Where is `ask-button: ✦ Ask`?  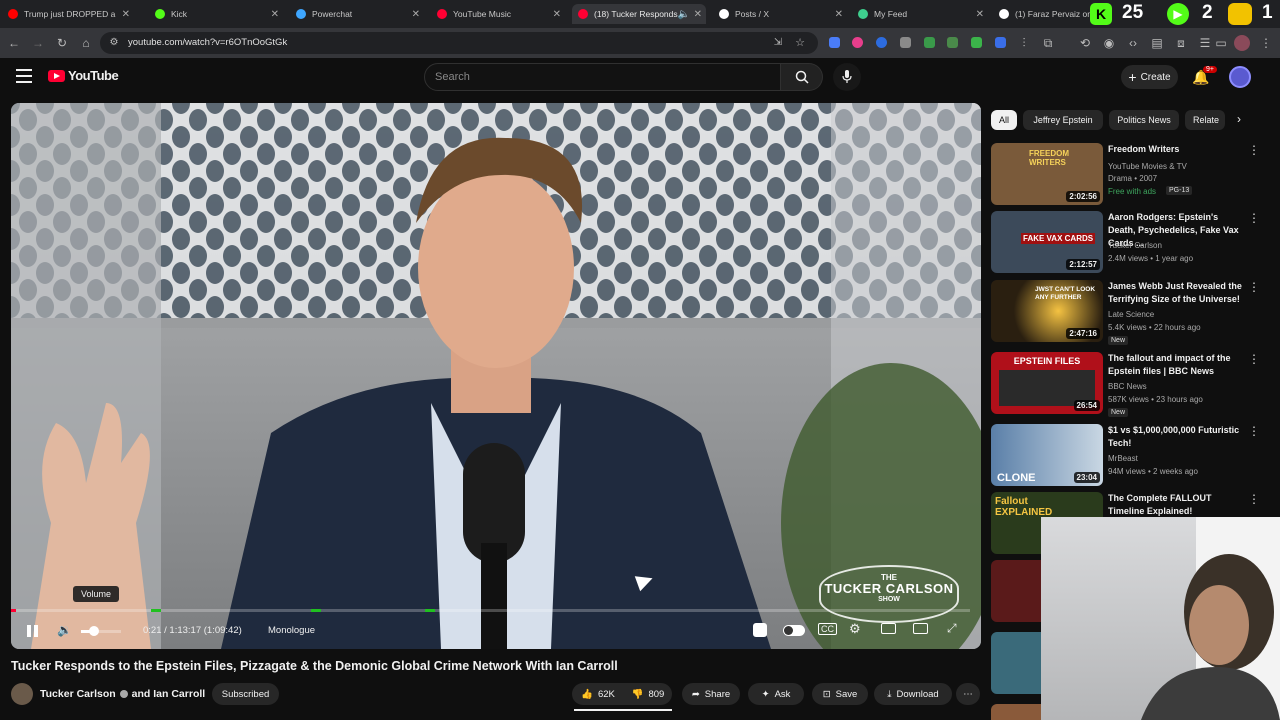 ask-button: ✦ Ask is located at coordinates (776, 694).